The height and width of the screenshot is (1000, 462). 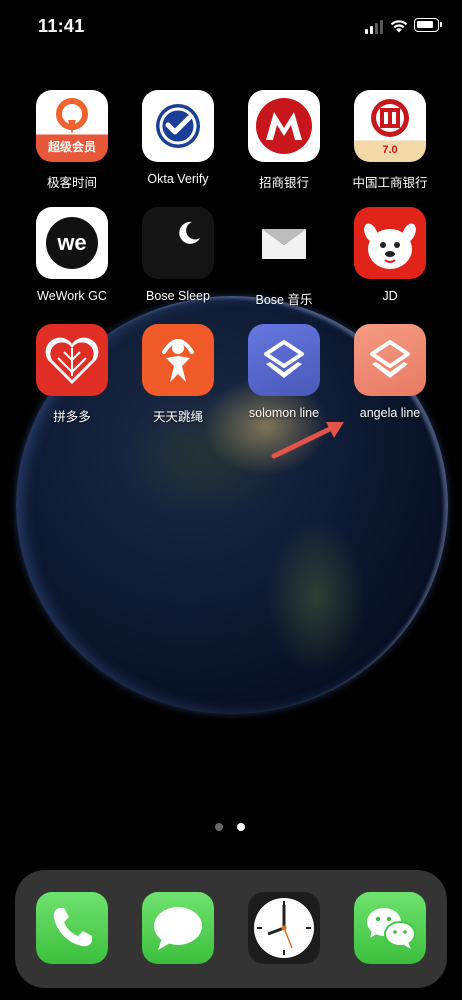 I want to click on app-label: 拼多多, so click(x=72, y=417).